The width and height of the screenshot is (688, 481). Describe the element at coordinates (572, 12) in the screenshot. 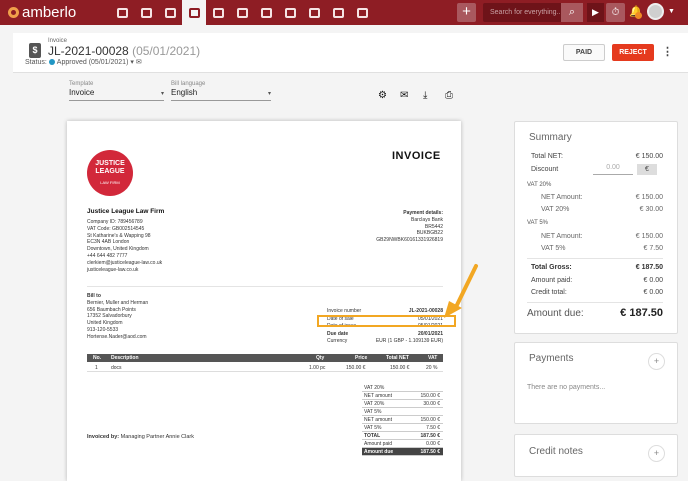

I see `search-icon: ⌕` at that location.